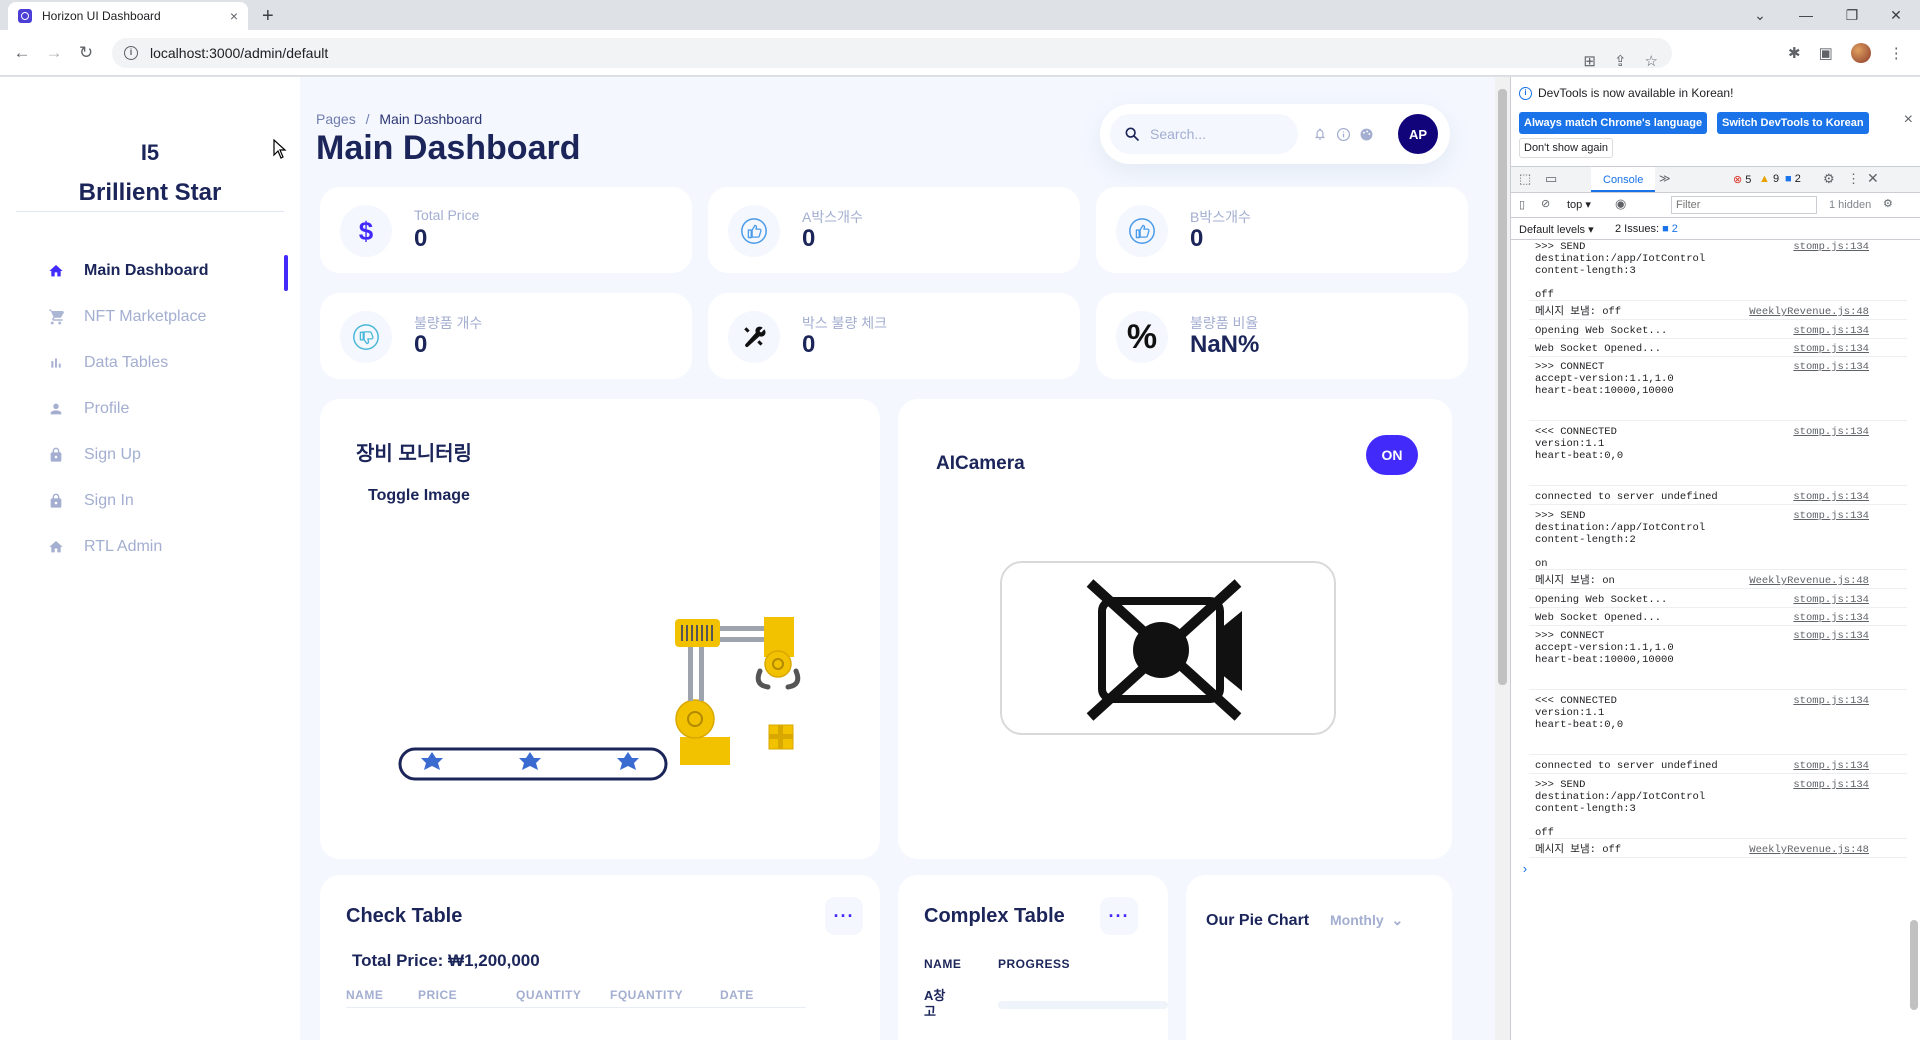  What do you see at coordinates (892, 54) in the screenshot?
I see `address-bar: i localhost:3000/admin/default ⊞ ⇪ ☆` at bounding box center [892, 54].